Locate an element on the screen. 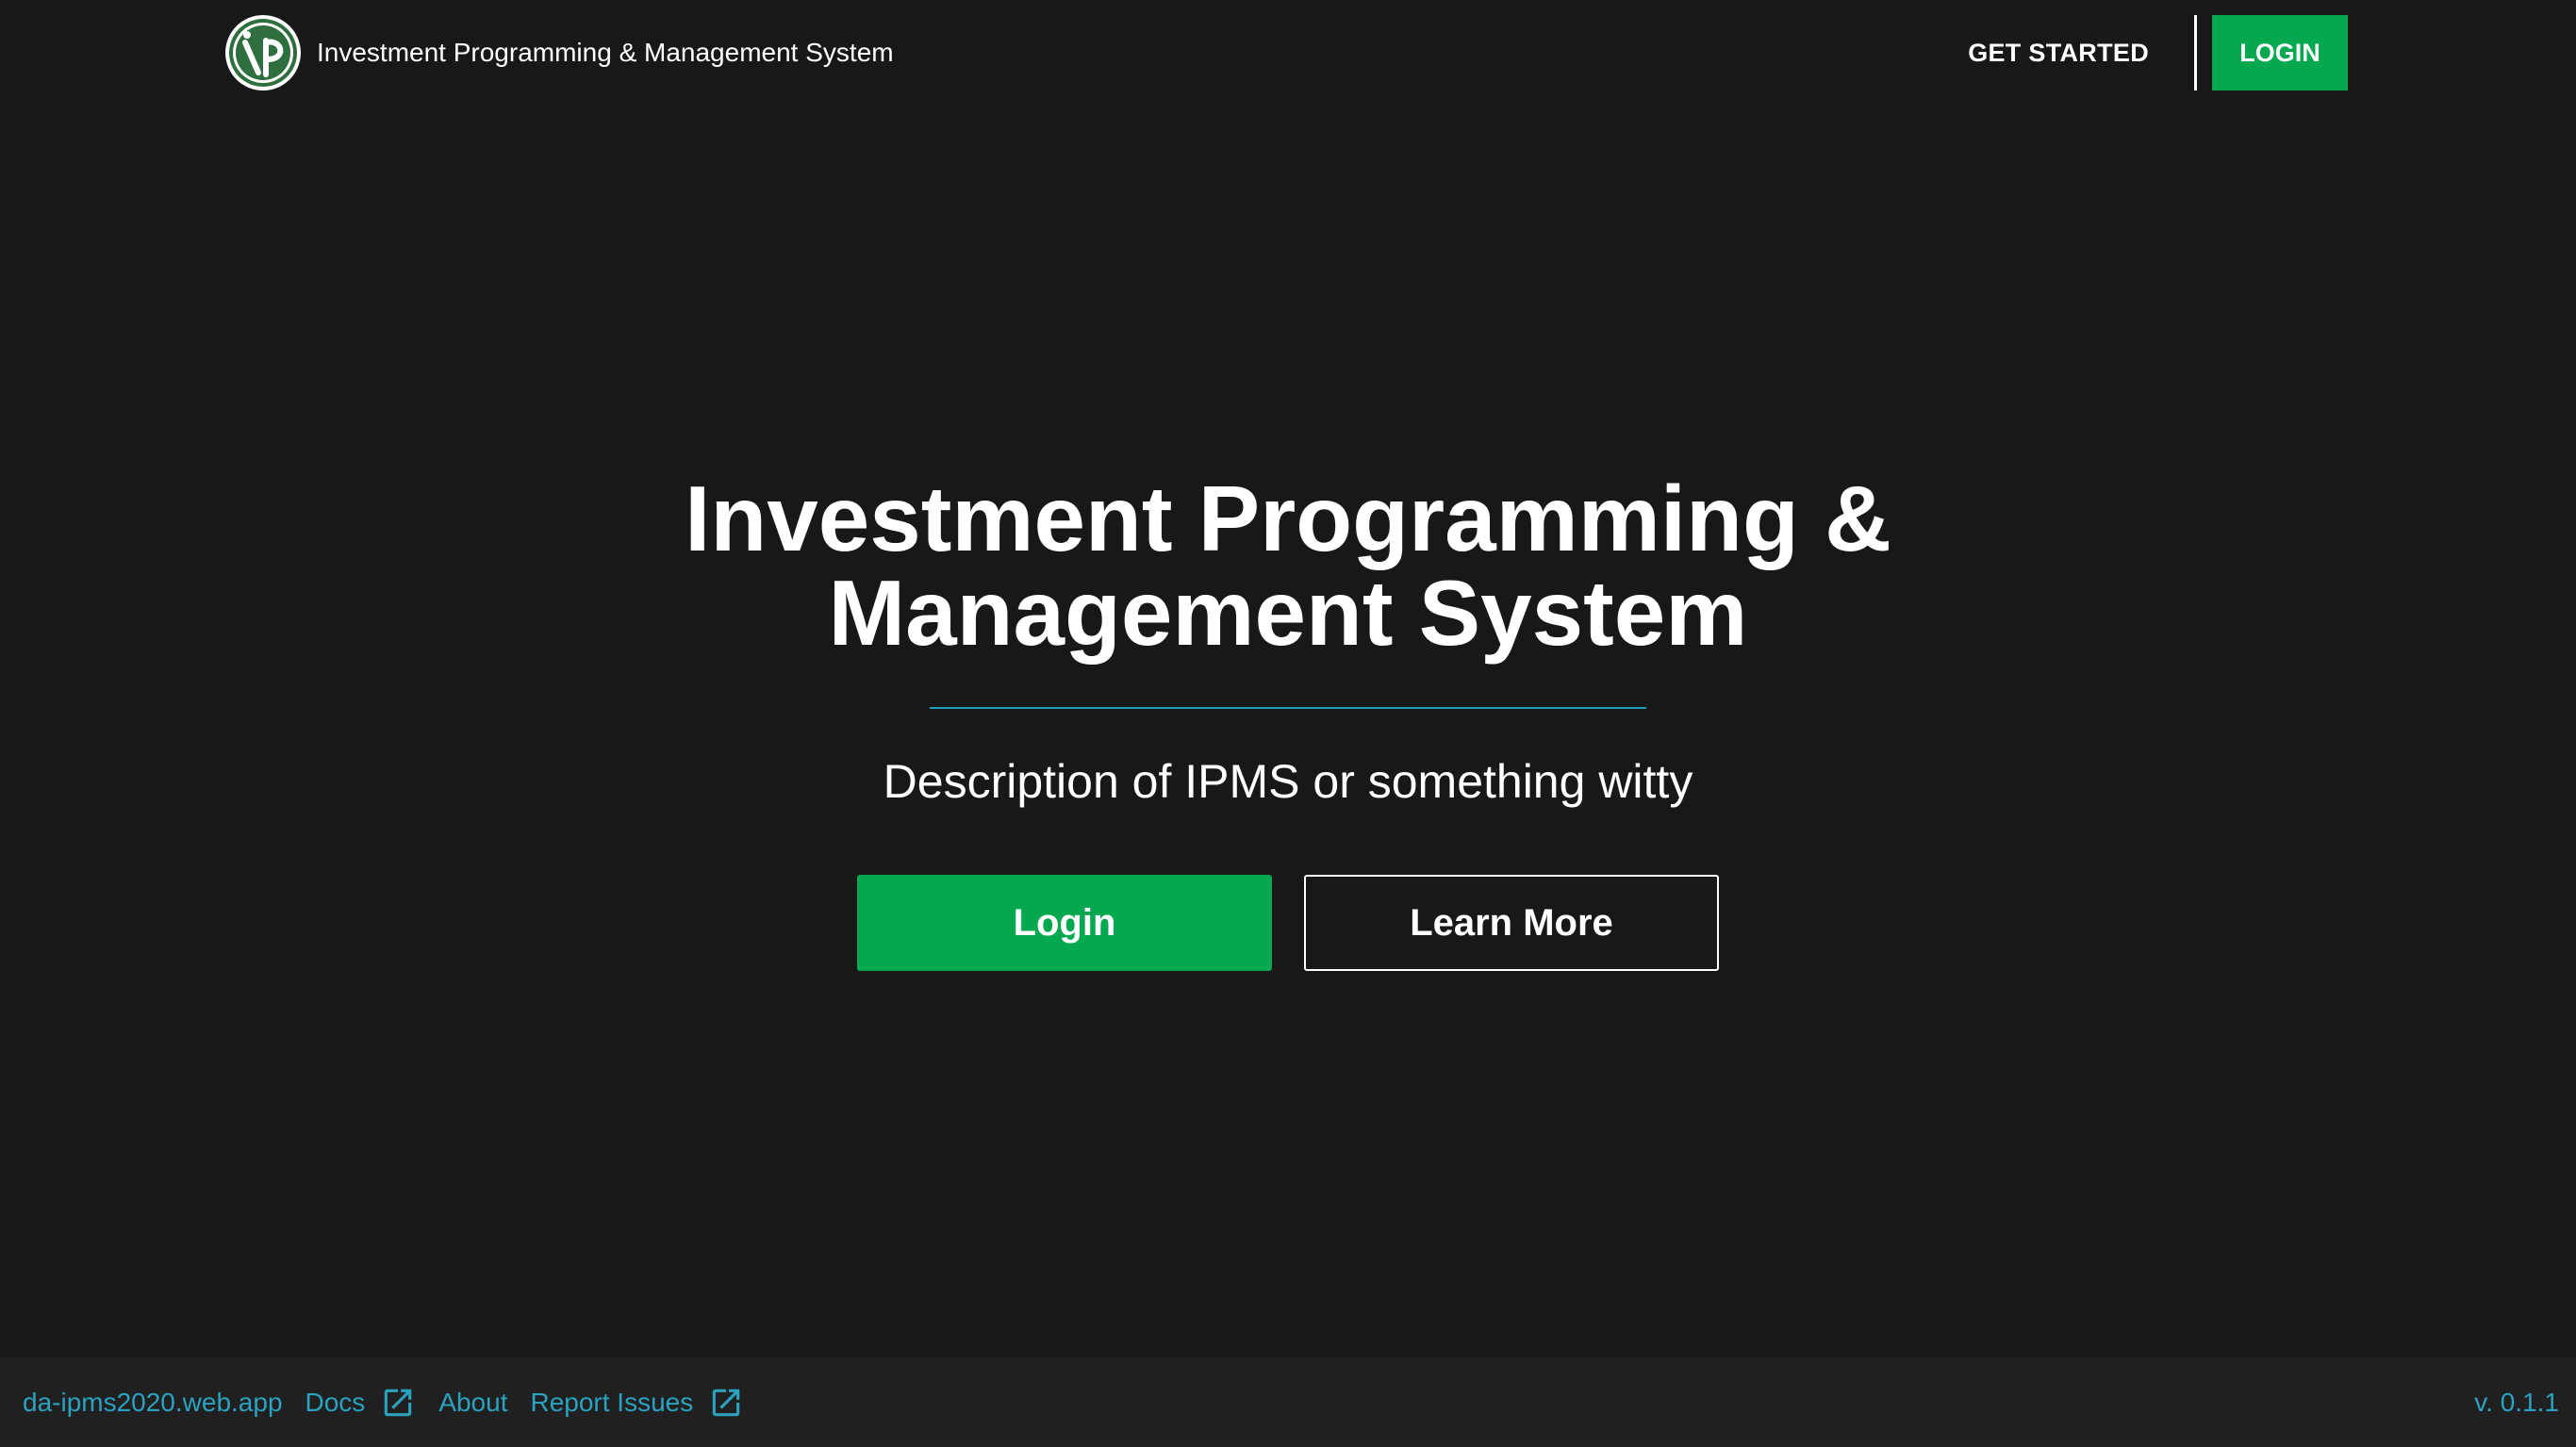 The height and width of the screenshot is (1447, 2576). hero-divider is located at coordinates (1288, 708).